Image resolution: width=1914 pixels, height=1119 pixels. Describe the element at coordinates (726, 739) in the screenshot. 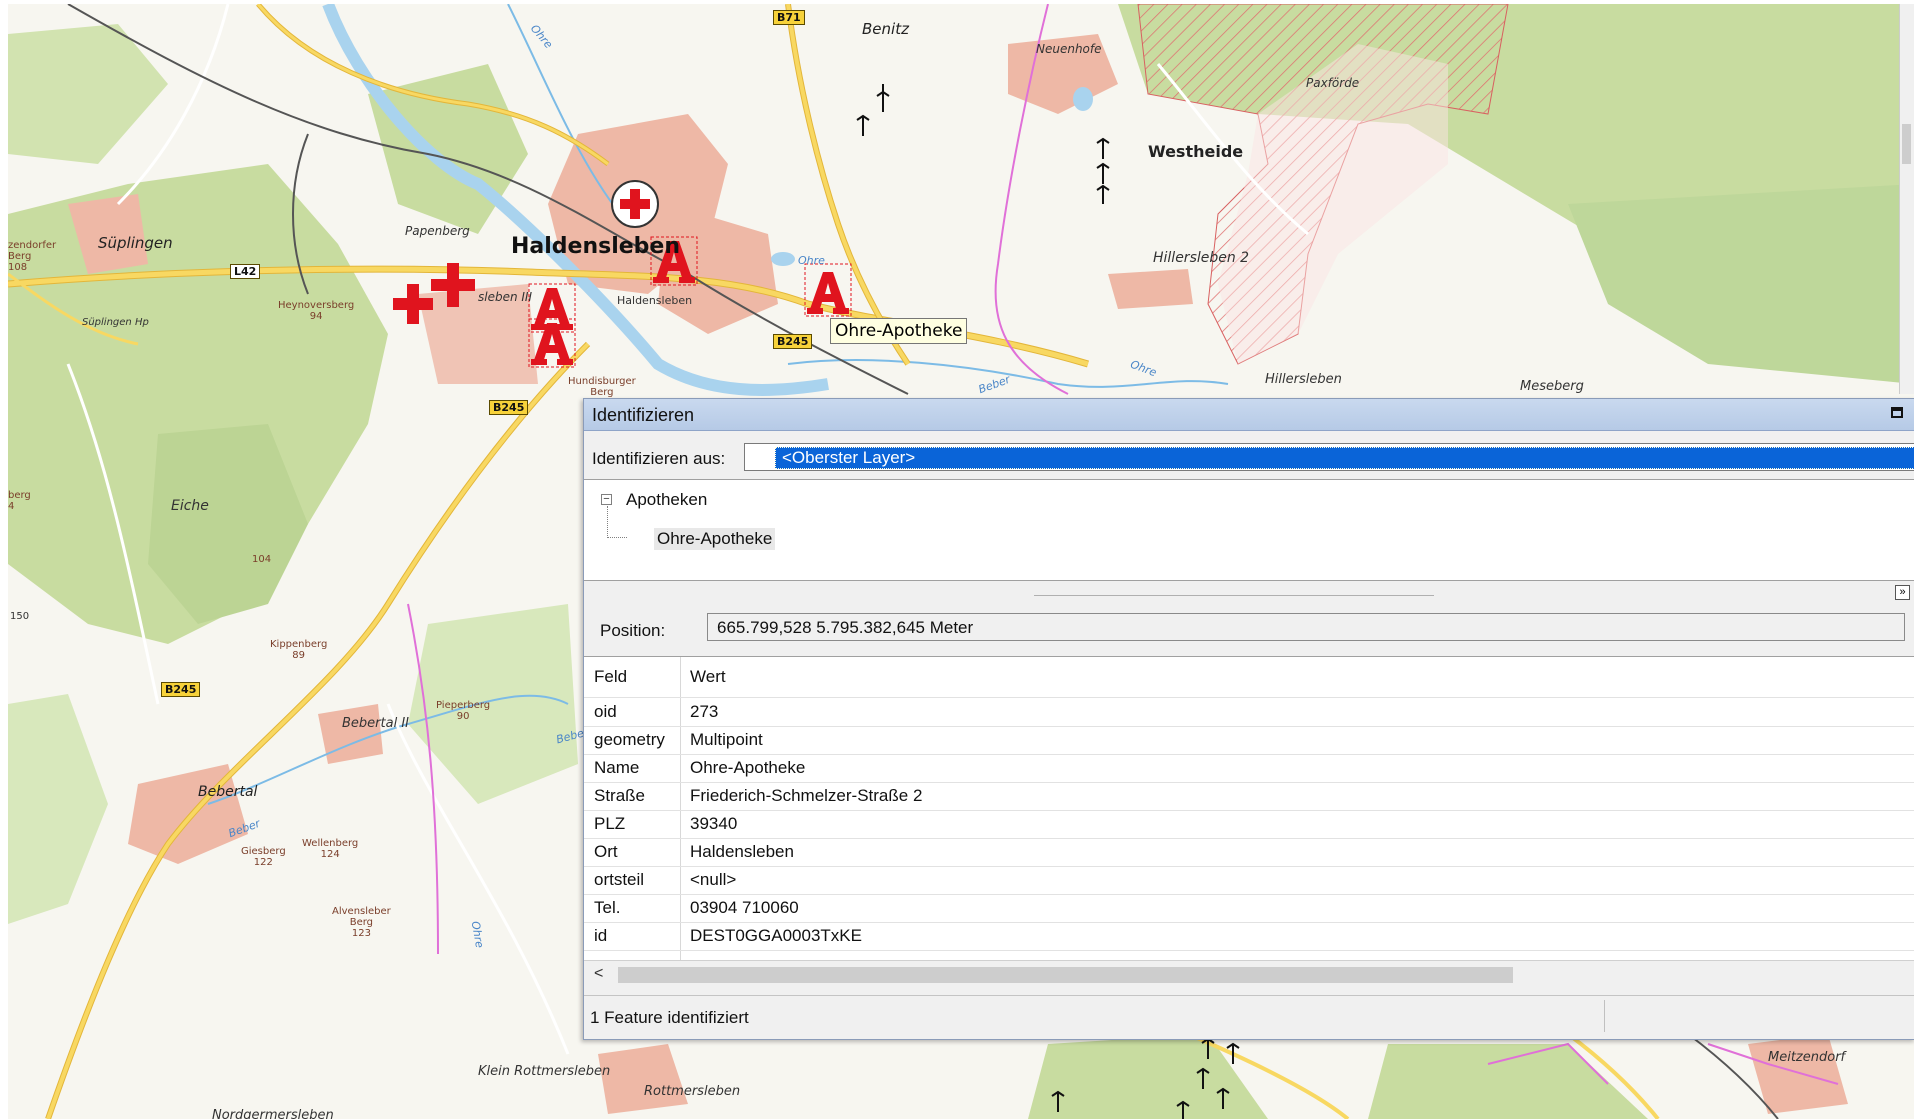

I see `row-value: Multipoint` at that location.